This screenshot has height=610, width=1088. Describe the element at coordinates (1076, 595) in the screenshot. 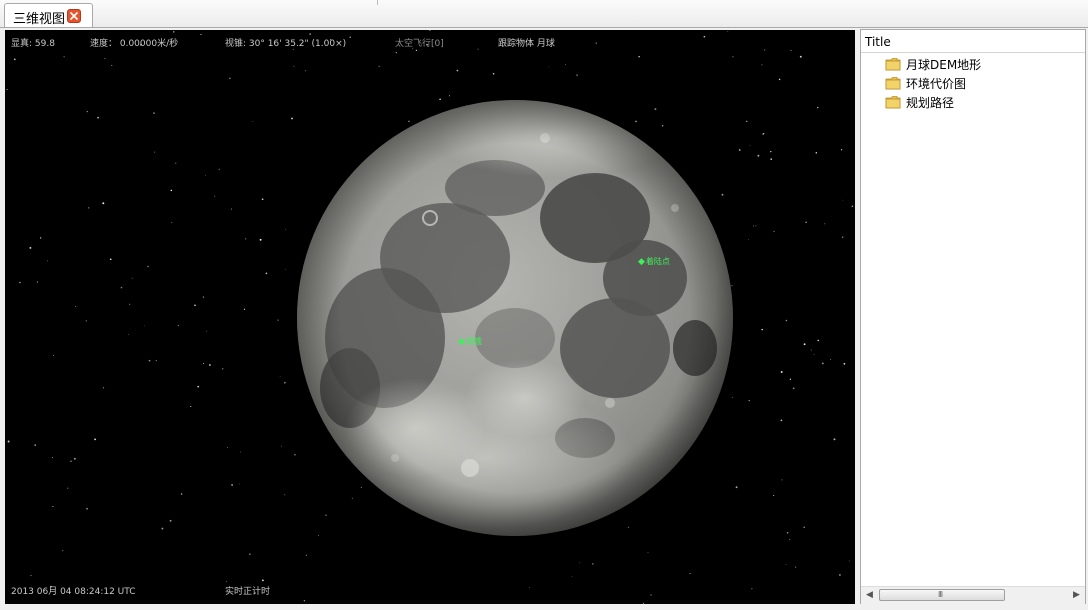

I see `scroll-right-icon: ▶` at that location.